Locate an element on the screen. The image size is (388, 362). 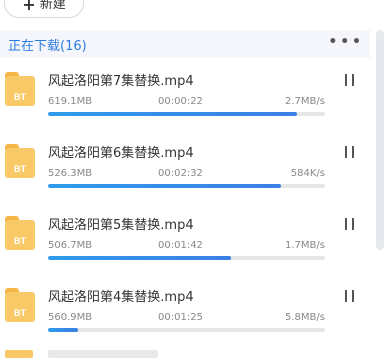
remaining-time: 00:02:32 is located at coordinates (180, 173).